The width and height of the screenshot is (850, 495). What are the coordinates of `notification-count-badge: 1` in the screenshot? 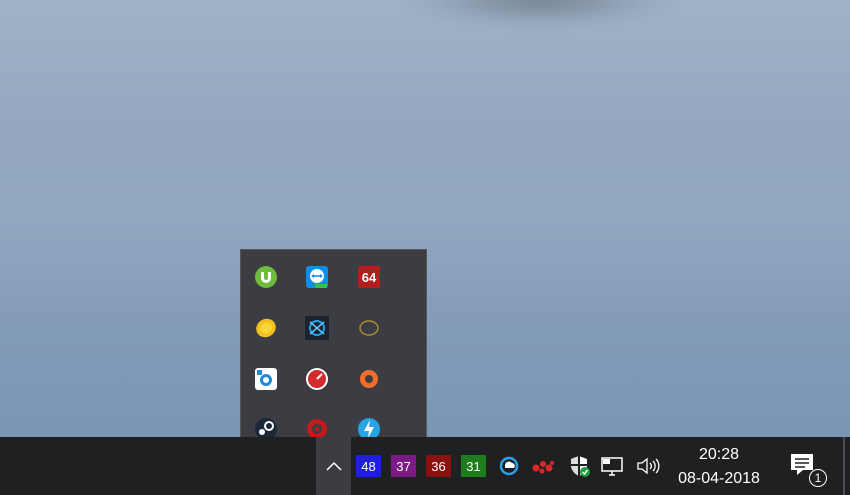 It's located at (818, 478).